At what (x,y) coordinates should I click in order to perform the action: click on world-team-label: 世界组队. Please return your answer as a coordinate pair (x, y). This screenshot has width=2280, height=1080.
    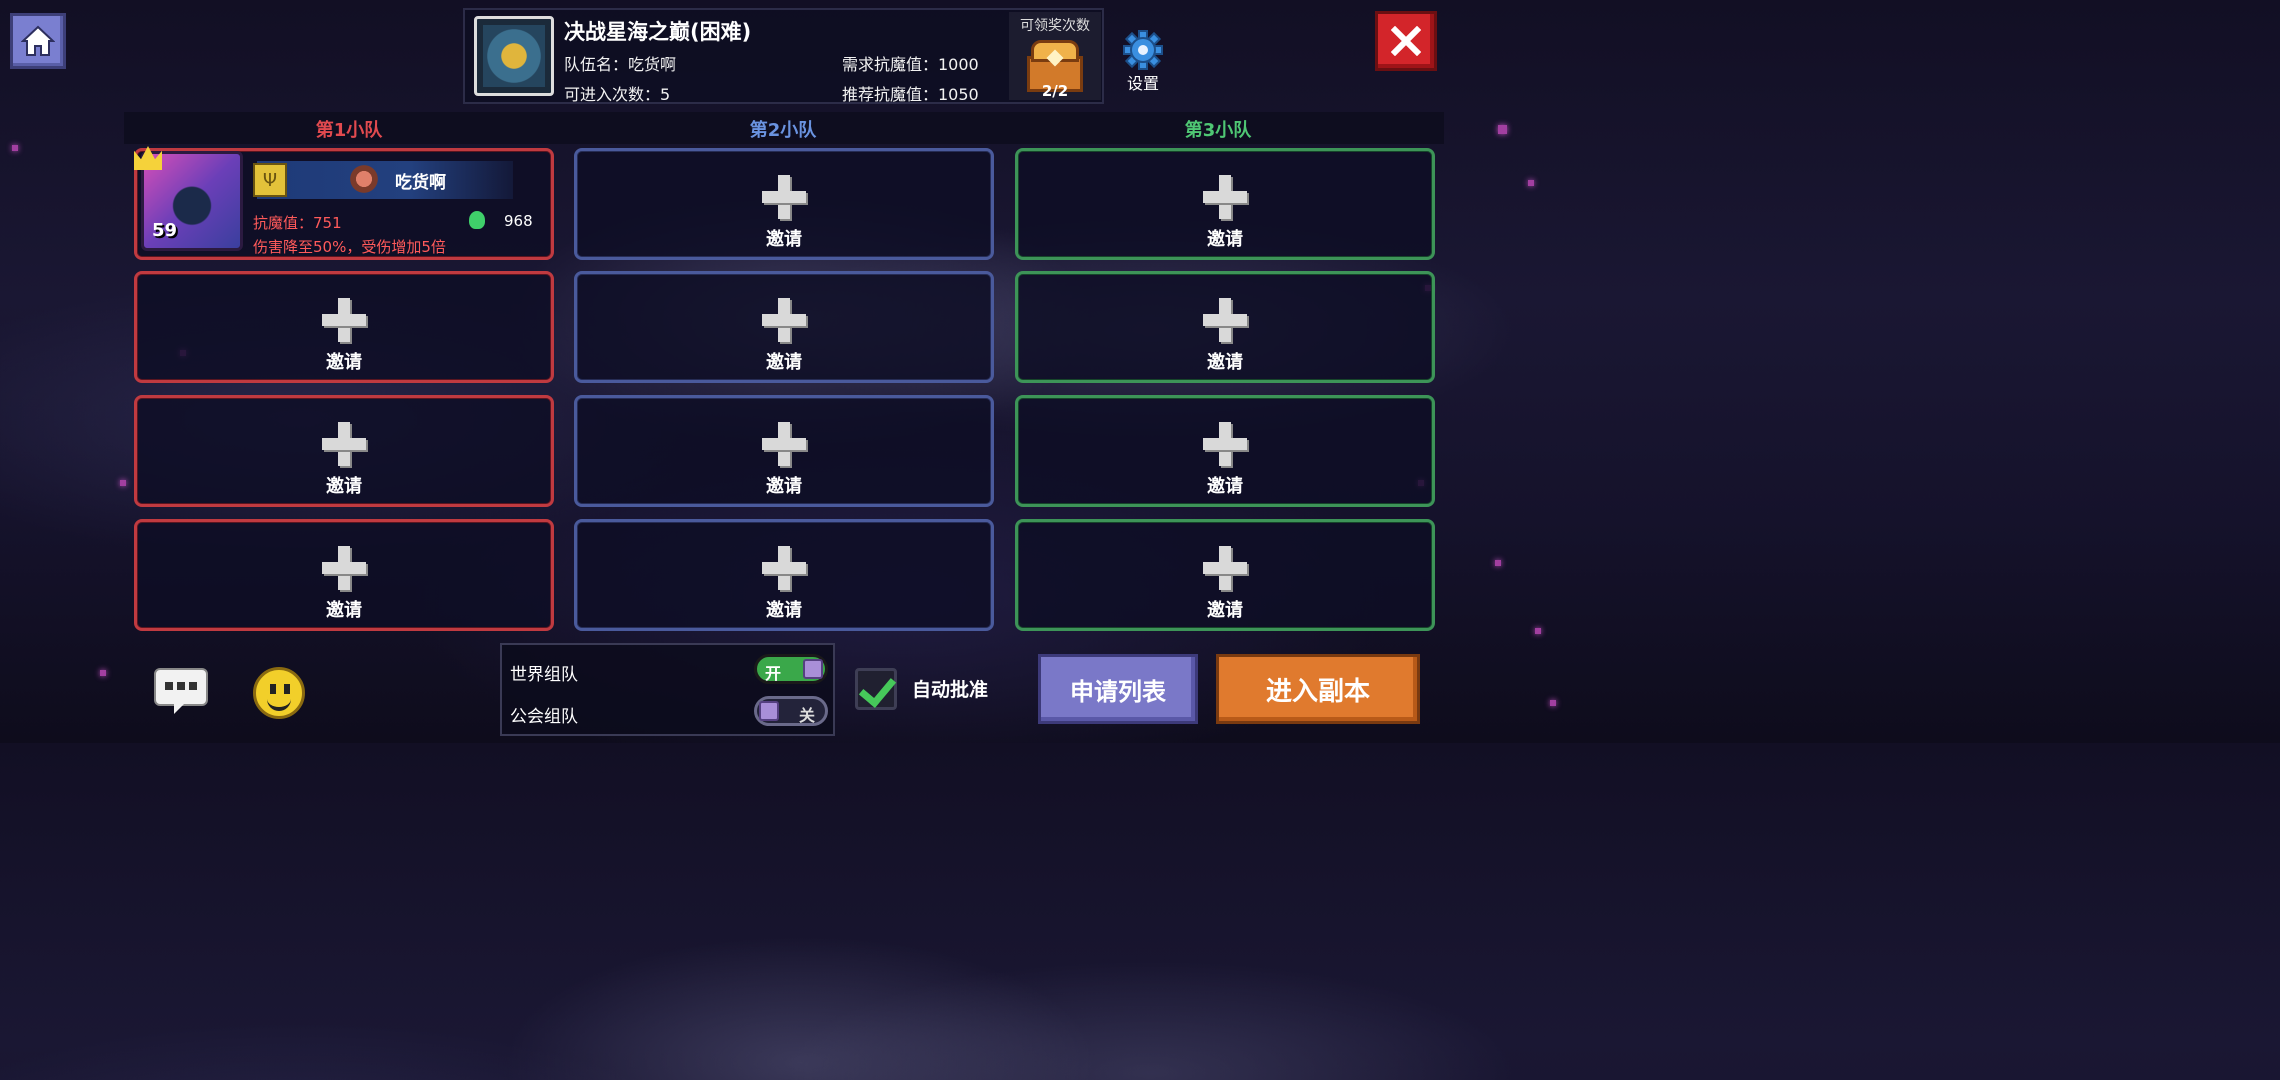
    Looking at the image, I should click on (544, 675).